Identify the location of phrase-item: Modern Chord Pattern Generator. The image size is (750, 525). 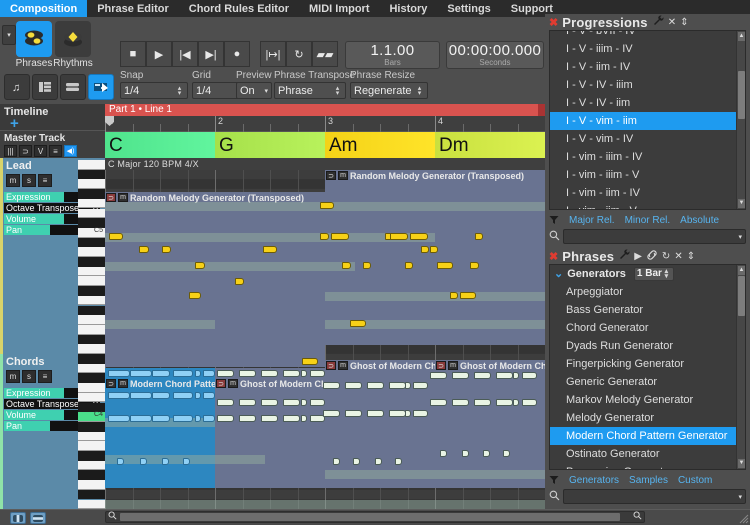
(643, 436).